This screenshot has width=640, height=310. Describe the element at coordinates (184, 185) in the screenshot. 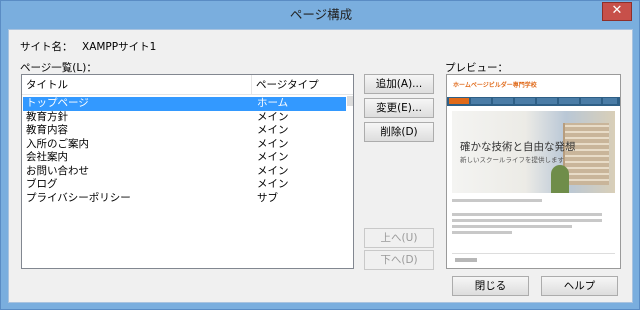

I see `list-item: ブログ メイン` at that location.